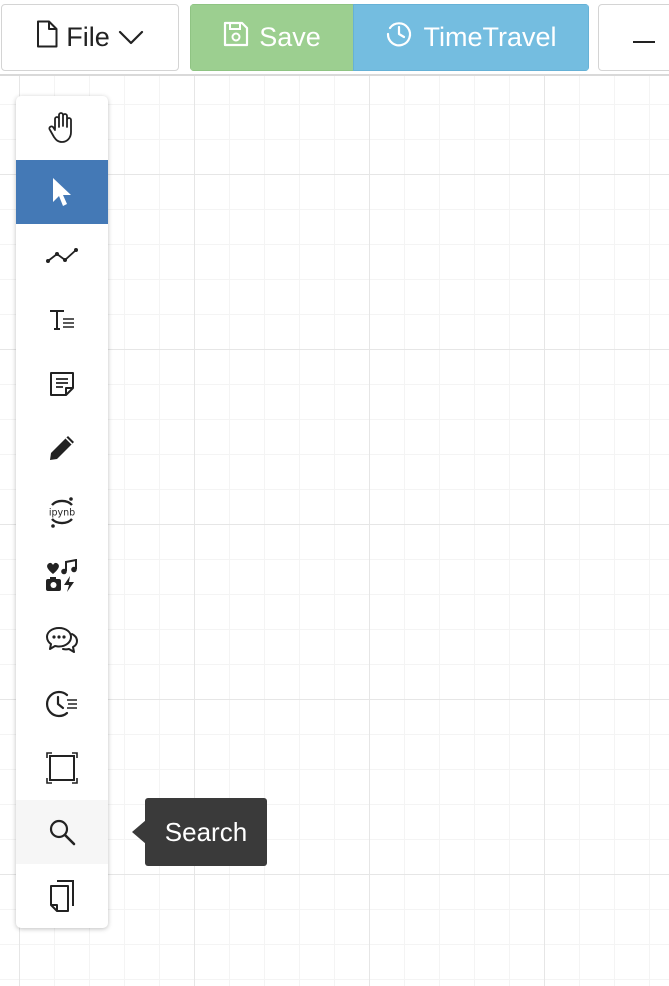 The image size is (669, 986). I want to click on hand-icon, so click(62, 128).